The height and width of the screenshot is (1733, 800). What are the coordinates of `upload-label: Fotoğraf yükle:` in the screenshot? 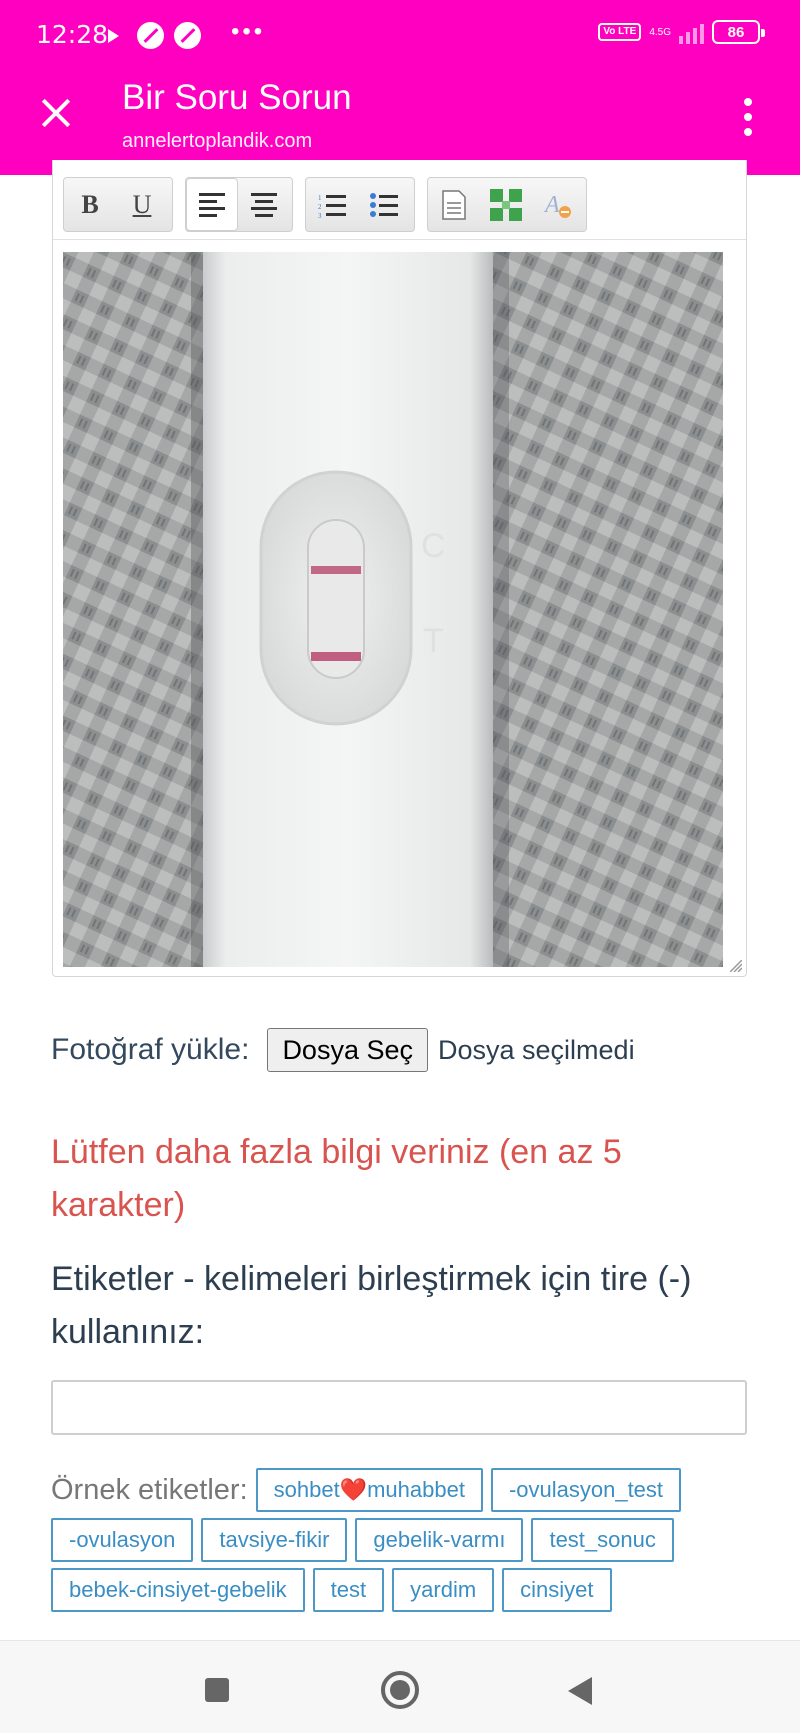 It's located at (150, 1049).